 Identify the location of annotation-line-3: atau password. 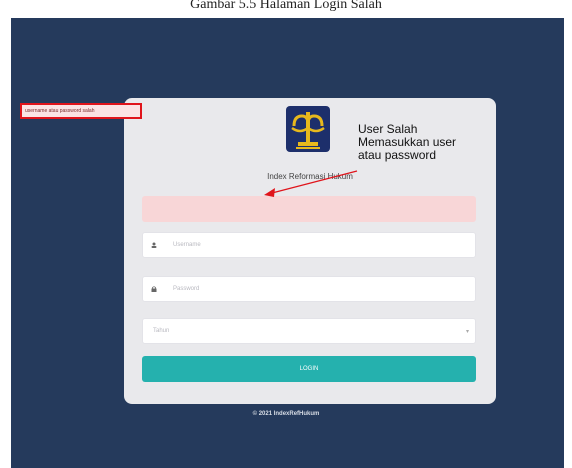
(397, 155).